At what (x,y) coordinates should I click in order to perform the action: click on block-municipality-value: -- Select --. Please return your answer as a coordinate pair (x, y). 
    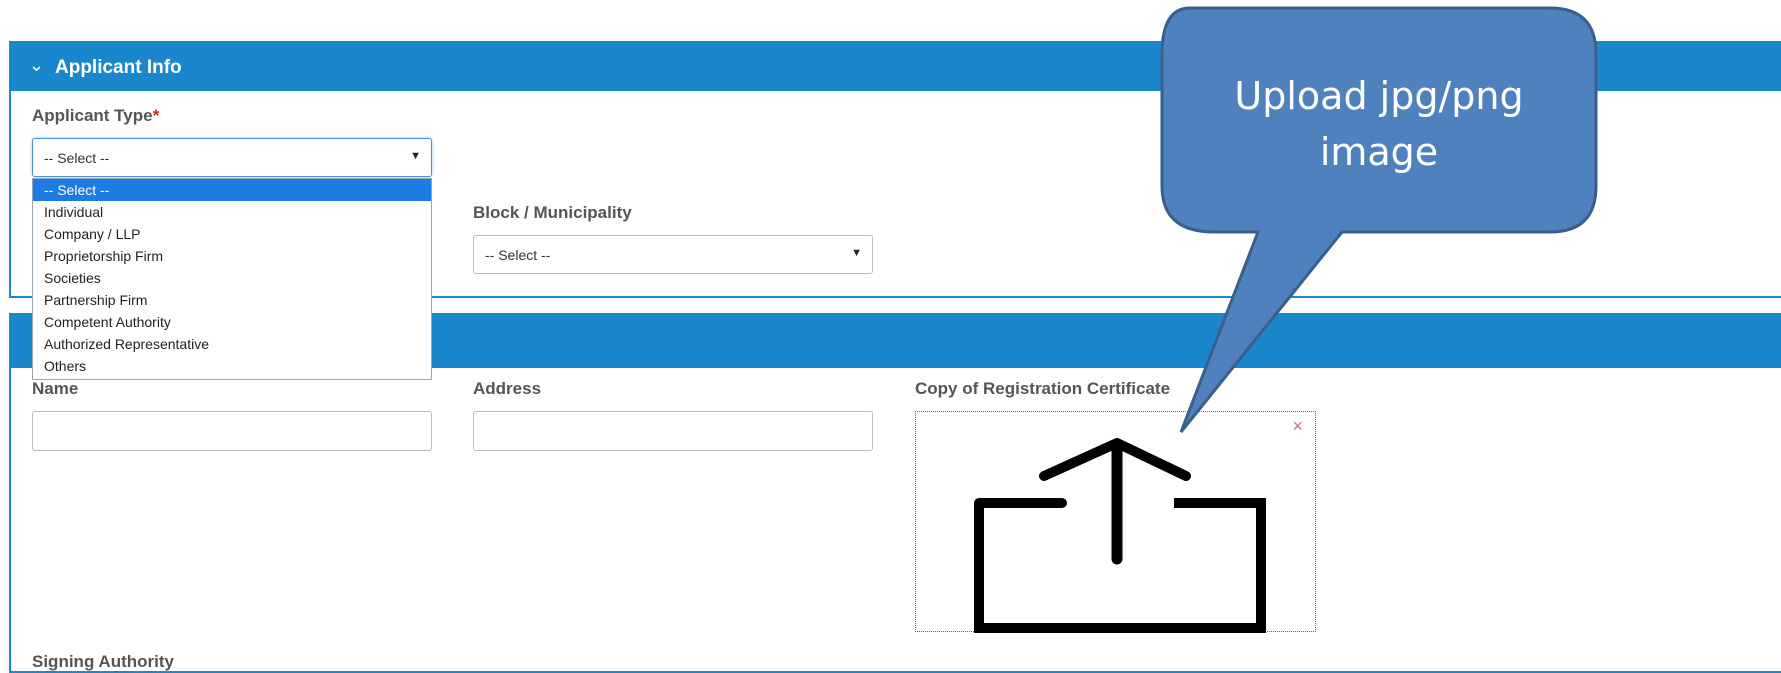
    Looking at the image, I should click on (518, 255).